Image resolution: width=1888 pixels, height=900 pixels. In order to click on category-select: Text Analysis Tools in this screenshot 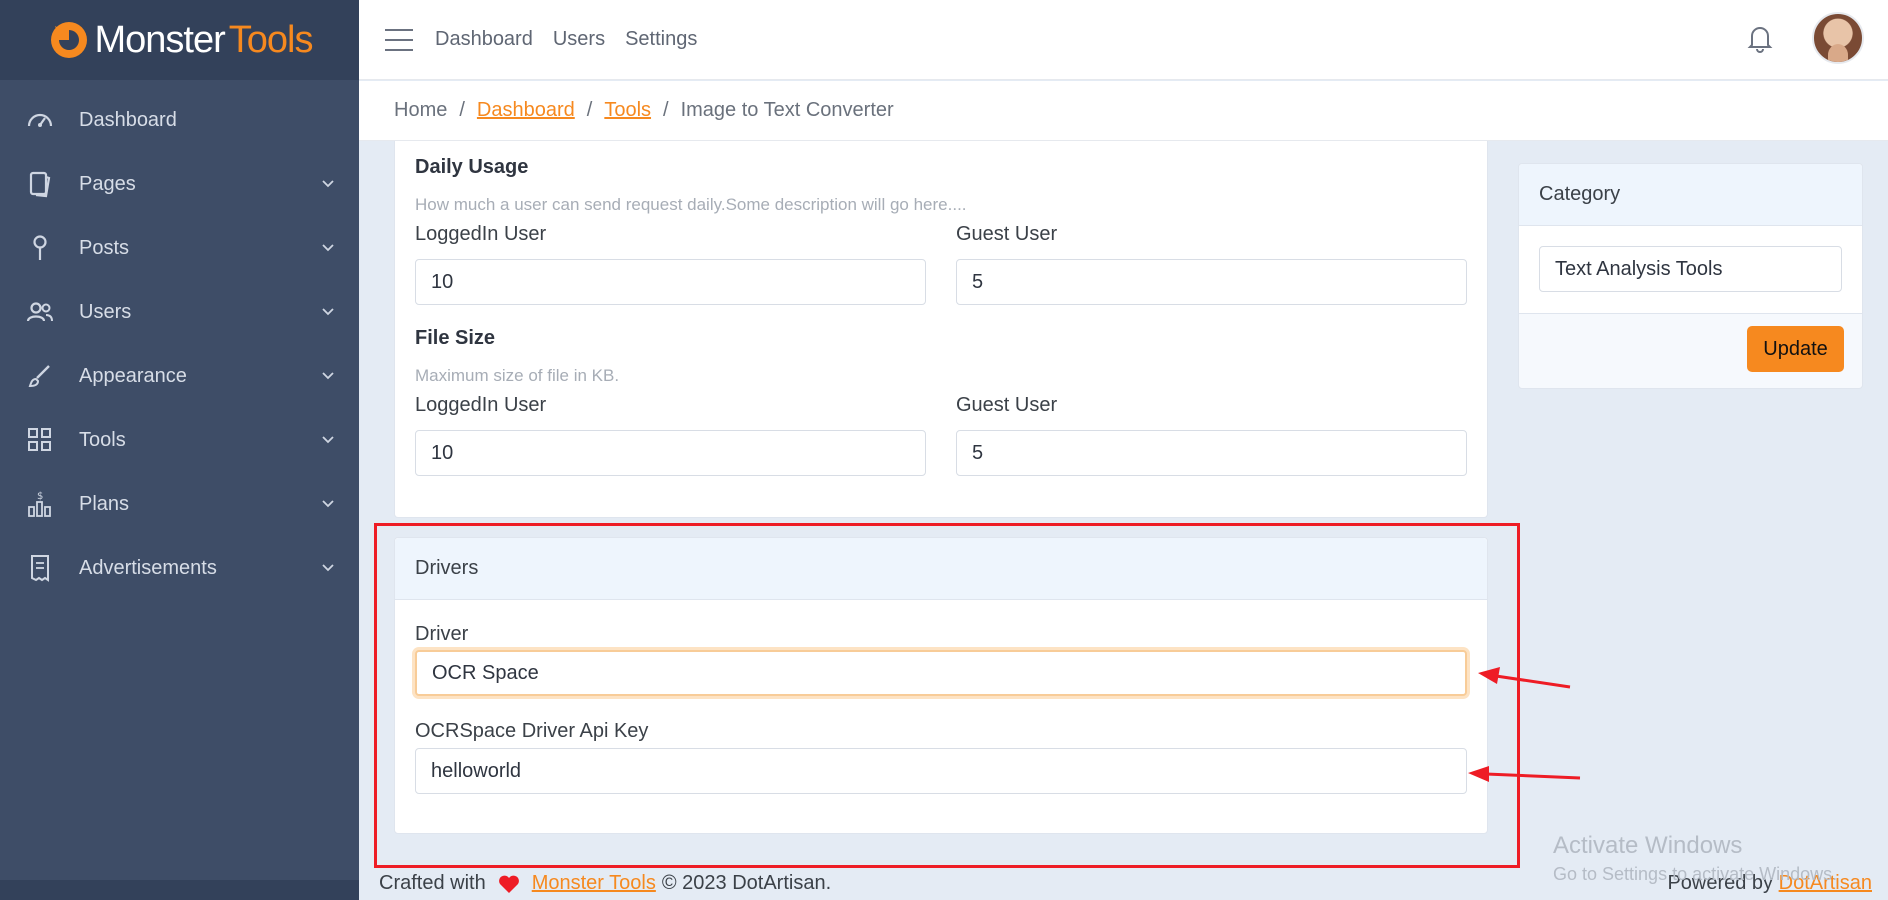, I will do `click(1690, 269)`.